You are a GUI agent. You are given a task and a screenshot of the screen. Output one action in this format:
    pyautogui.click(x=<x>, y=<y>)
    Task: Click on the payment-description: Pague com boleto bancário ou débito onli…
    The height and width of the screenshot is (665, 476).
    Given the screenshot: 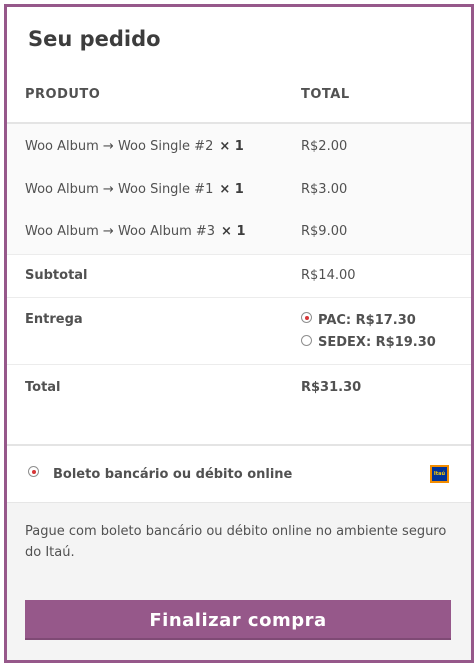 What is the action you would take?
    pyautogui.click(x=236, y=542)
    